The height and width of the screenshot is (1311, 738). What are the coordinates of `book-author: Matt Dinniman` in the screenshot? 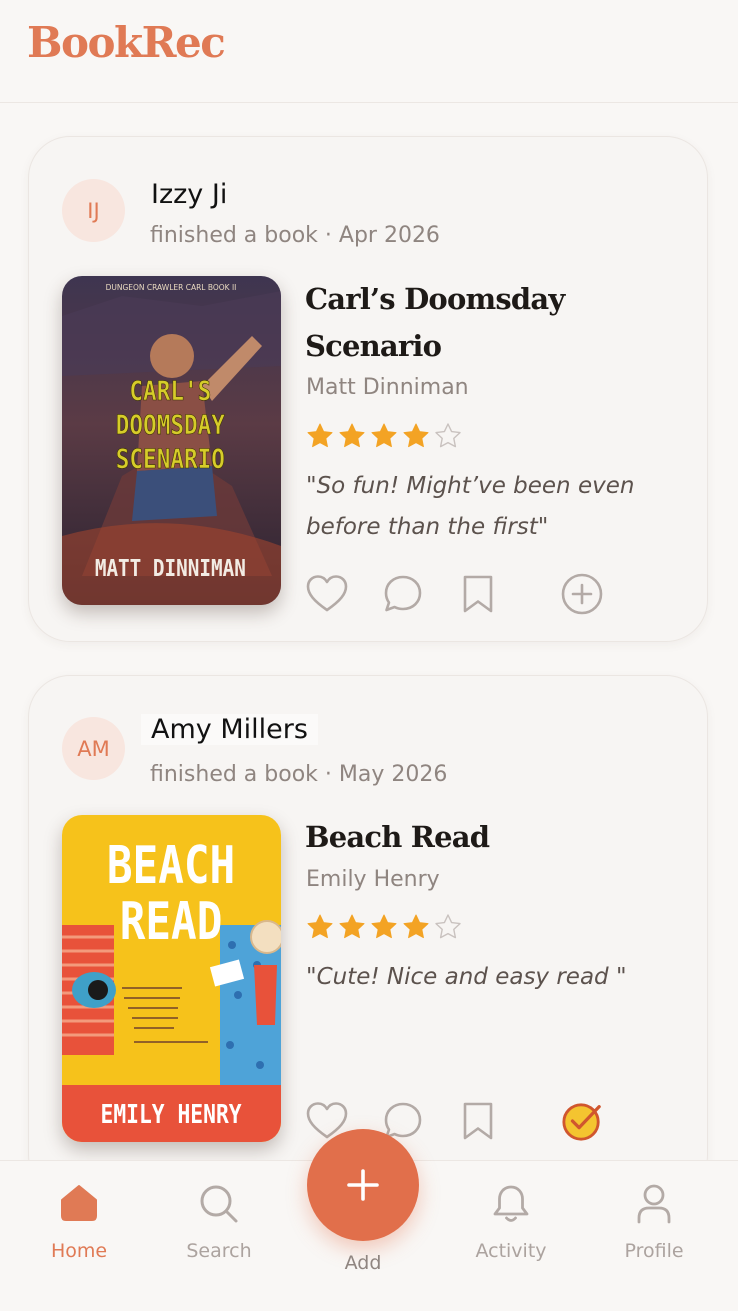 It's located at (387, 387).